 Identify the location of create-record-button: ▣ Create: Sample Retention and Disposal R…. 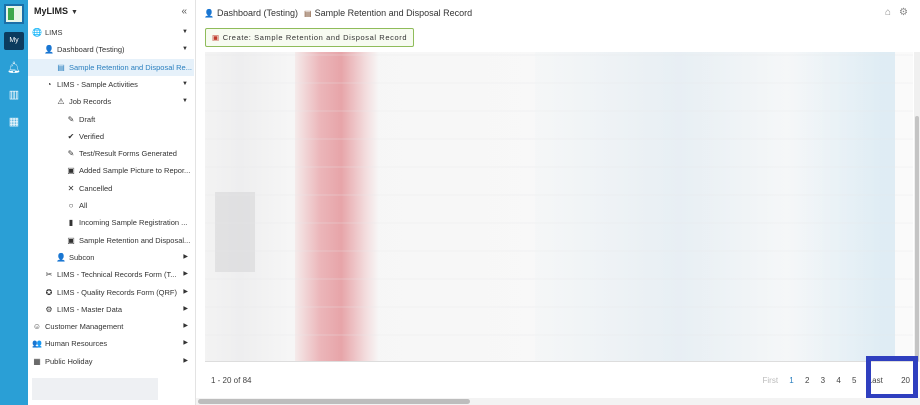
(310, 37).